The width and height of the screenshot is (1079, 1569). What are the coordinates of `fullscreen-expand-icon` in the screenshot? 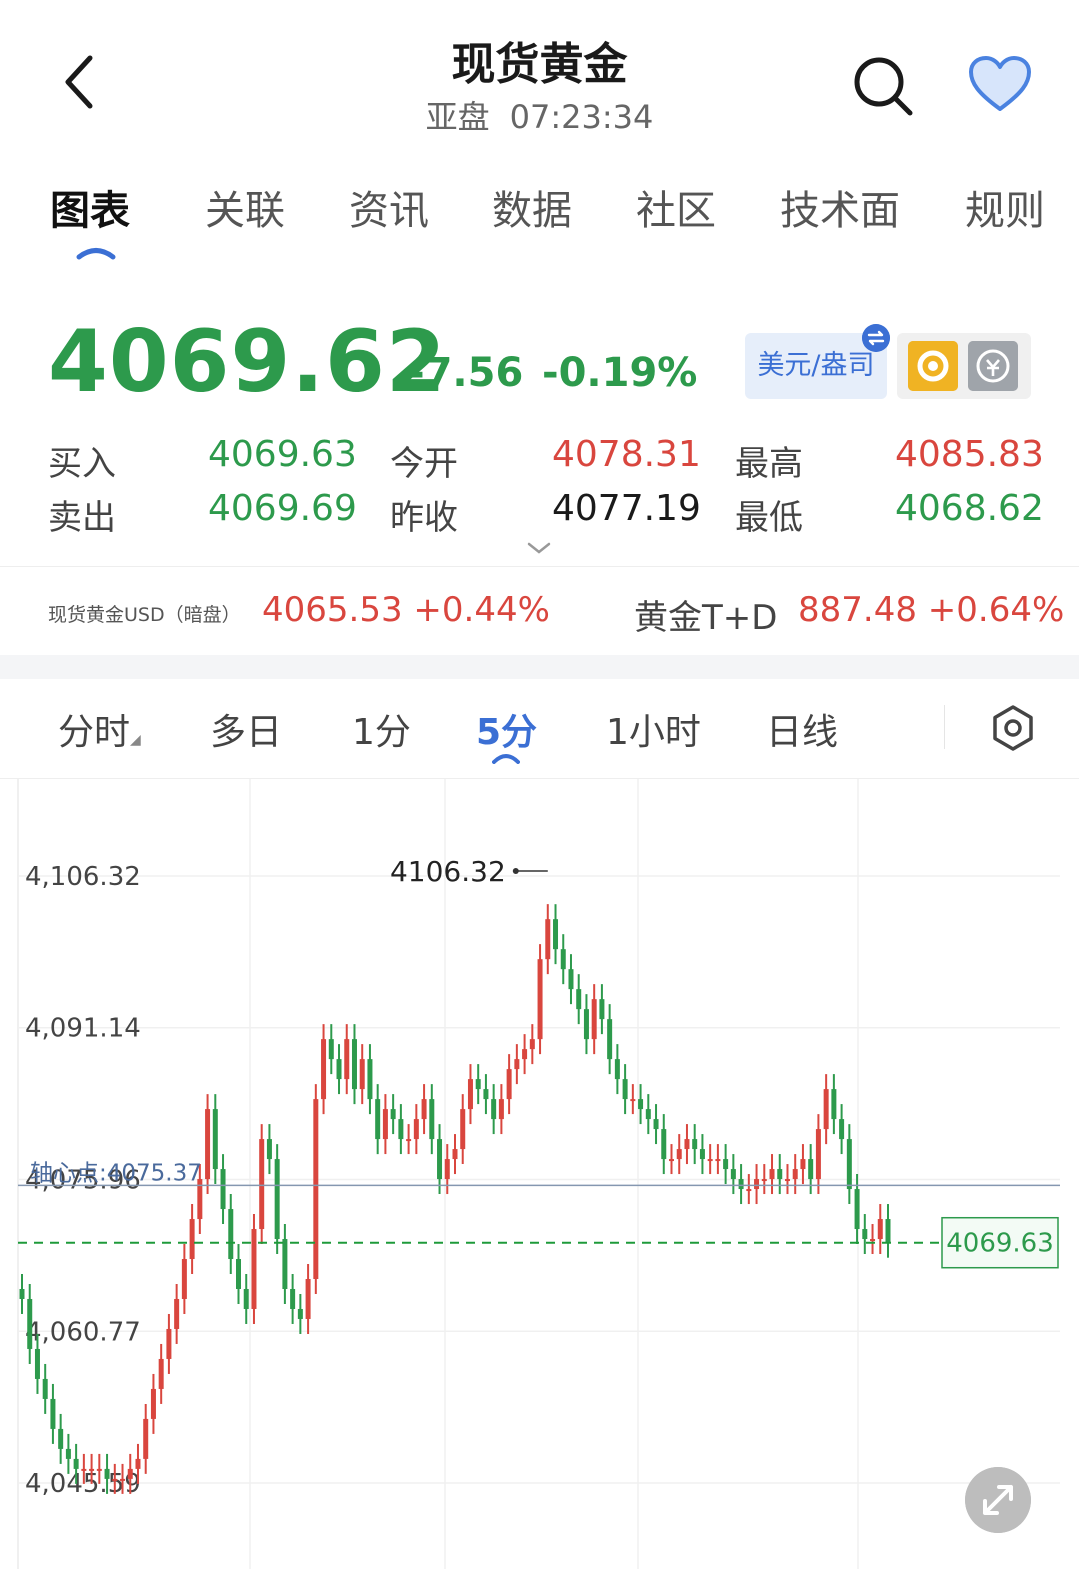 It's located at (998, 1500).